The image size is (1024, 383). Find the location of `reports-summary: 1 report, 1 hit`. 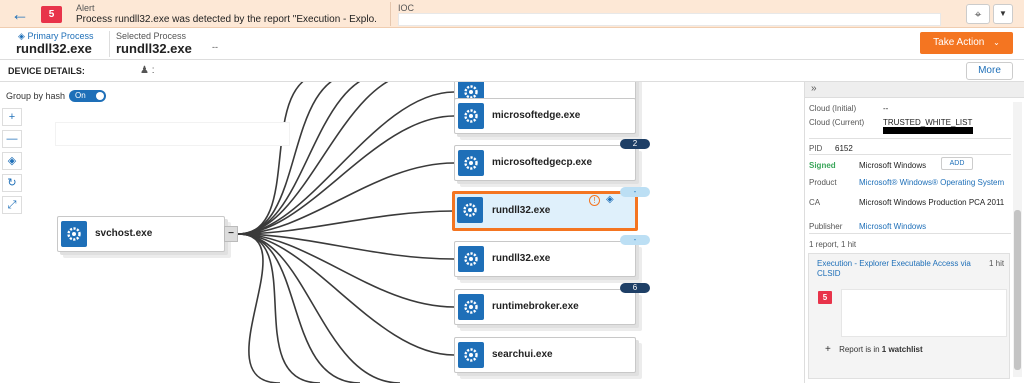

reports-summary: 1 report, 1 hit is located at coordinates (833, 244).